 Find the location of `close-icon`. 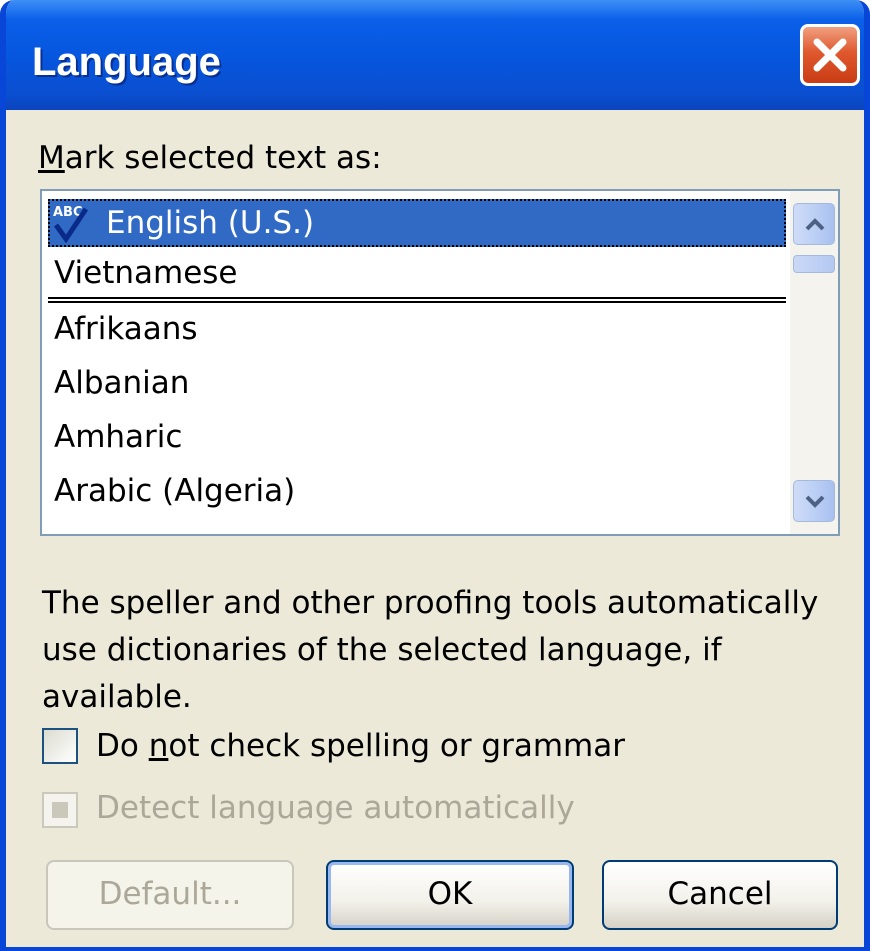

close-icon is located at coordinates (830, 55).